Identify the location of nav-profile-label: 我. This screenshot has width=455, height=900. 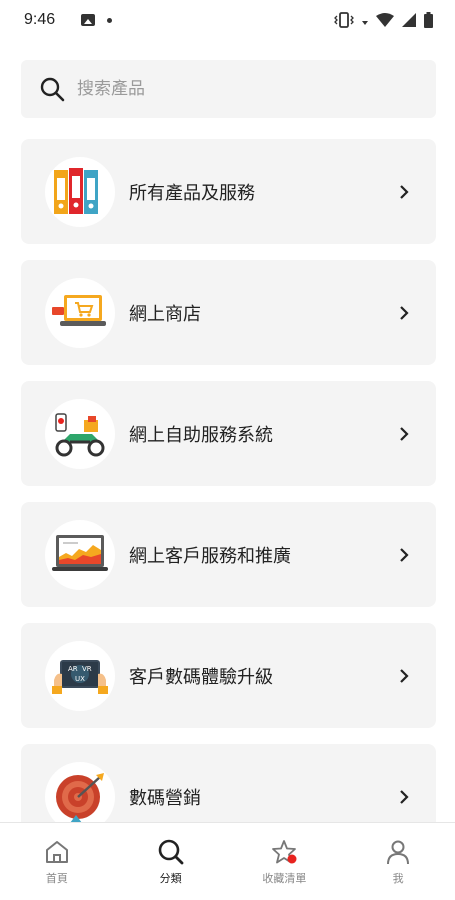
(398, 878).